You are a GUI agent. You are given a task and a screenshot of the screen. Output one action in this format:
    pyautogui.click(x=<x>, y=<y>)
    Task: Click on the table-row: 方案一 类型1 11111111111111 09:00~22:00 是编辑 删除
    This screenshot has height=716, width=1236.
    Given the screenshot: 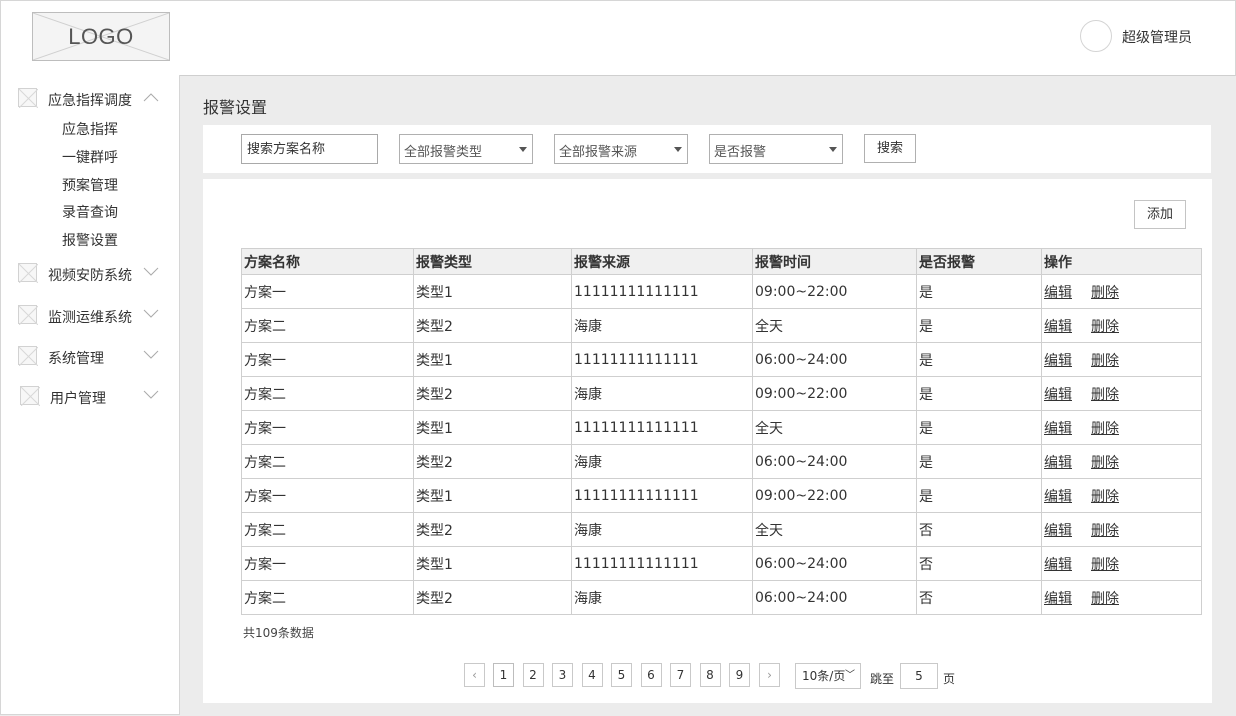 What is the action you would take?
    pyautogui.click(x=721, y=291)
    